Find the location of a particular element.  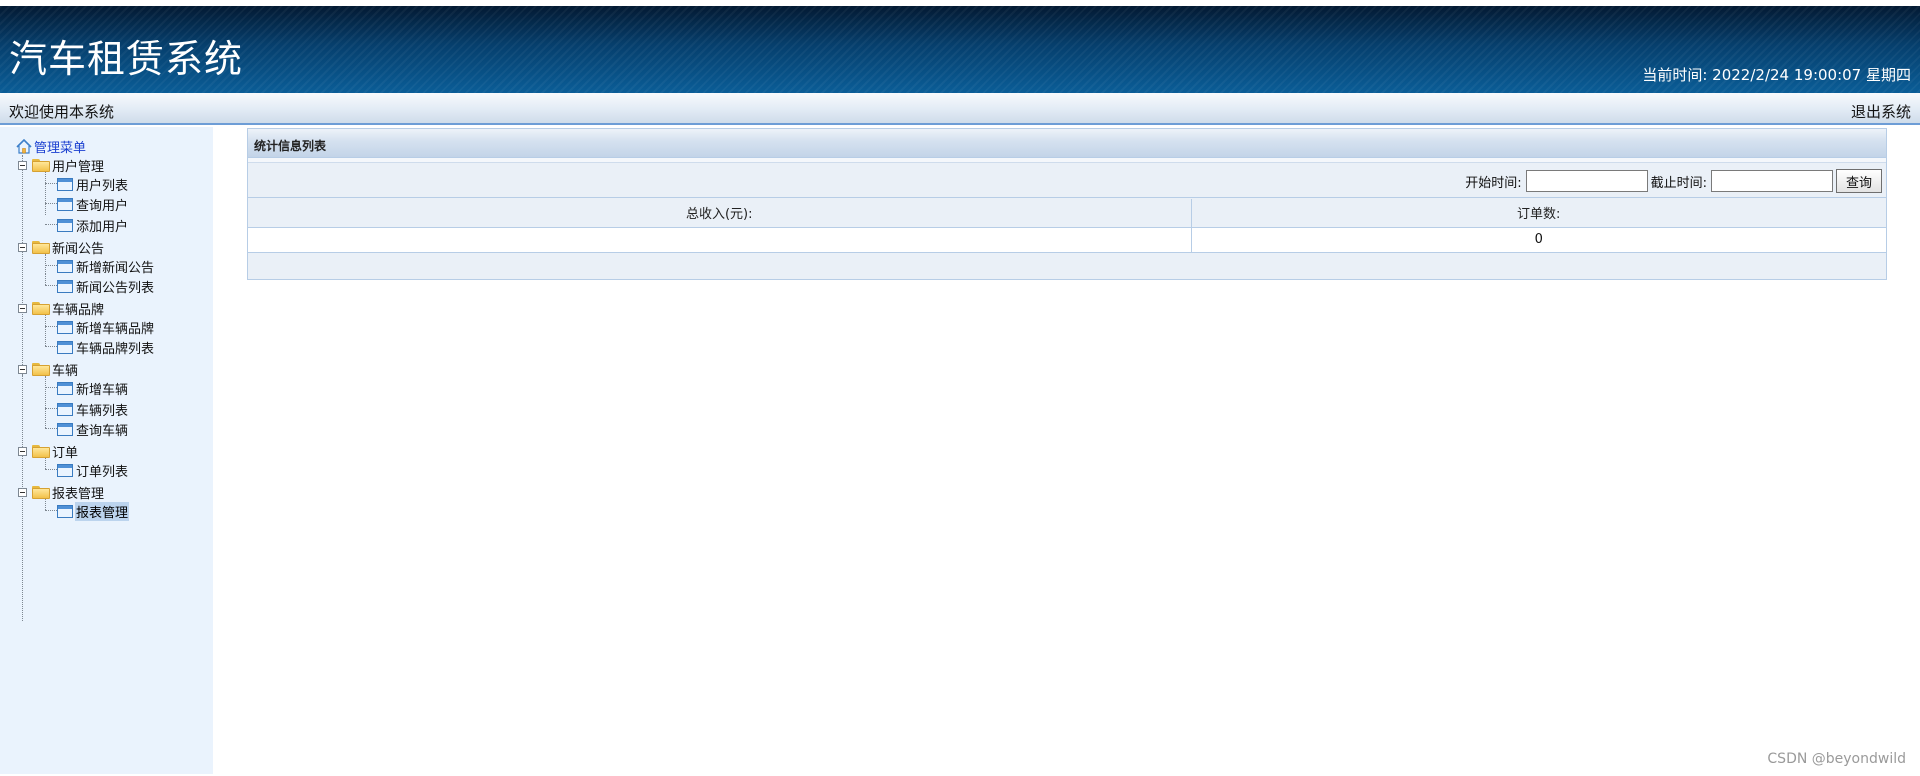

menu-item-news-list: 新闻公告列表 is located at coordinates (106, 286).